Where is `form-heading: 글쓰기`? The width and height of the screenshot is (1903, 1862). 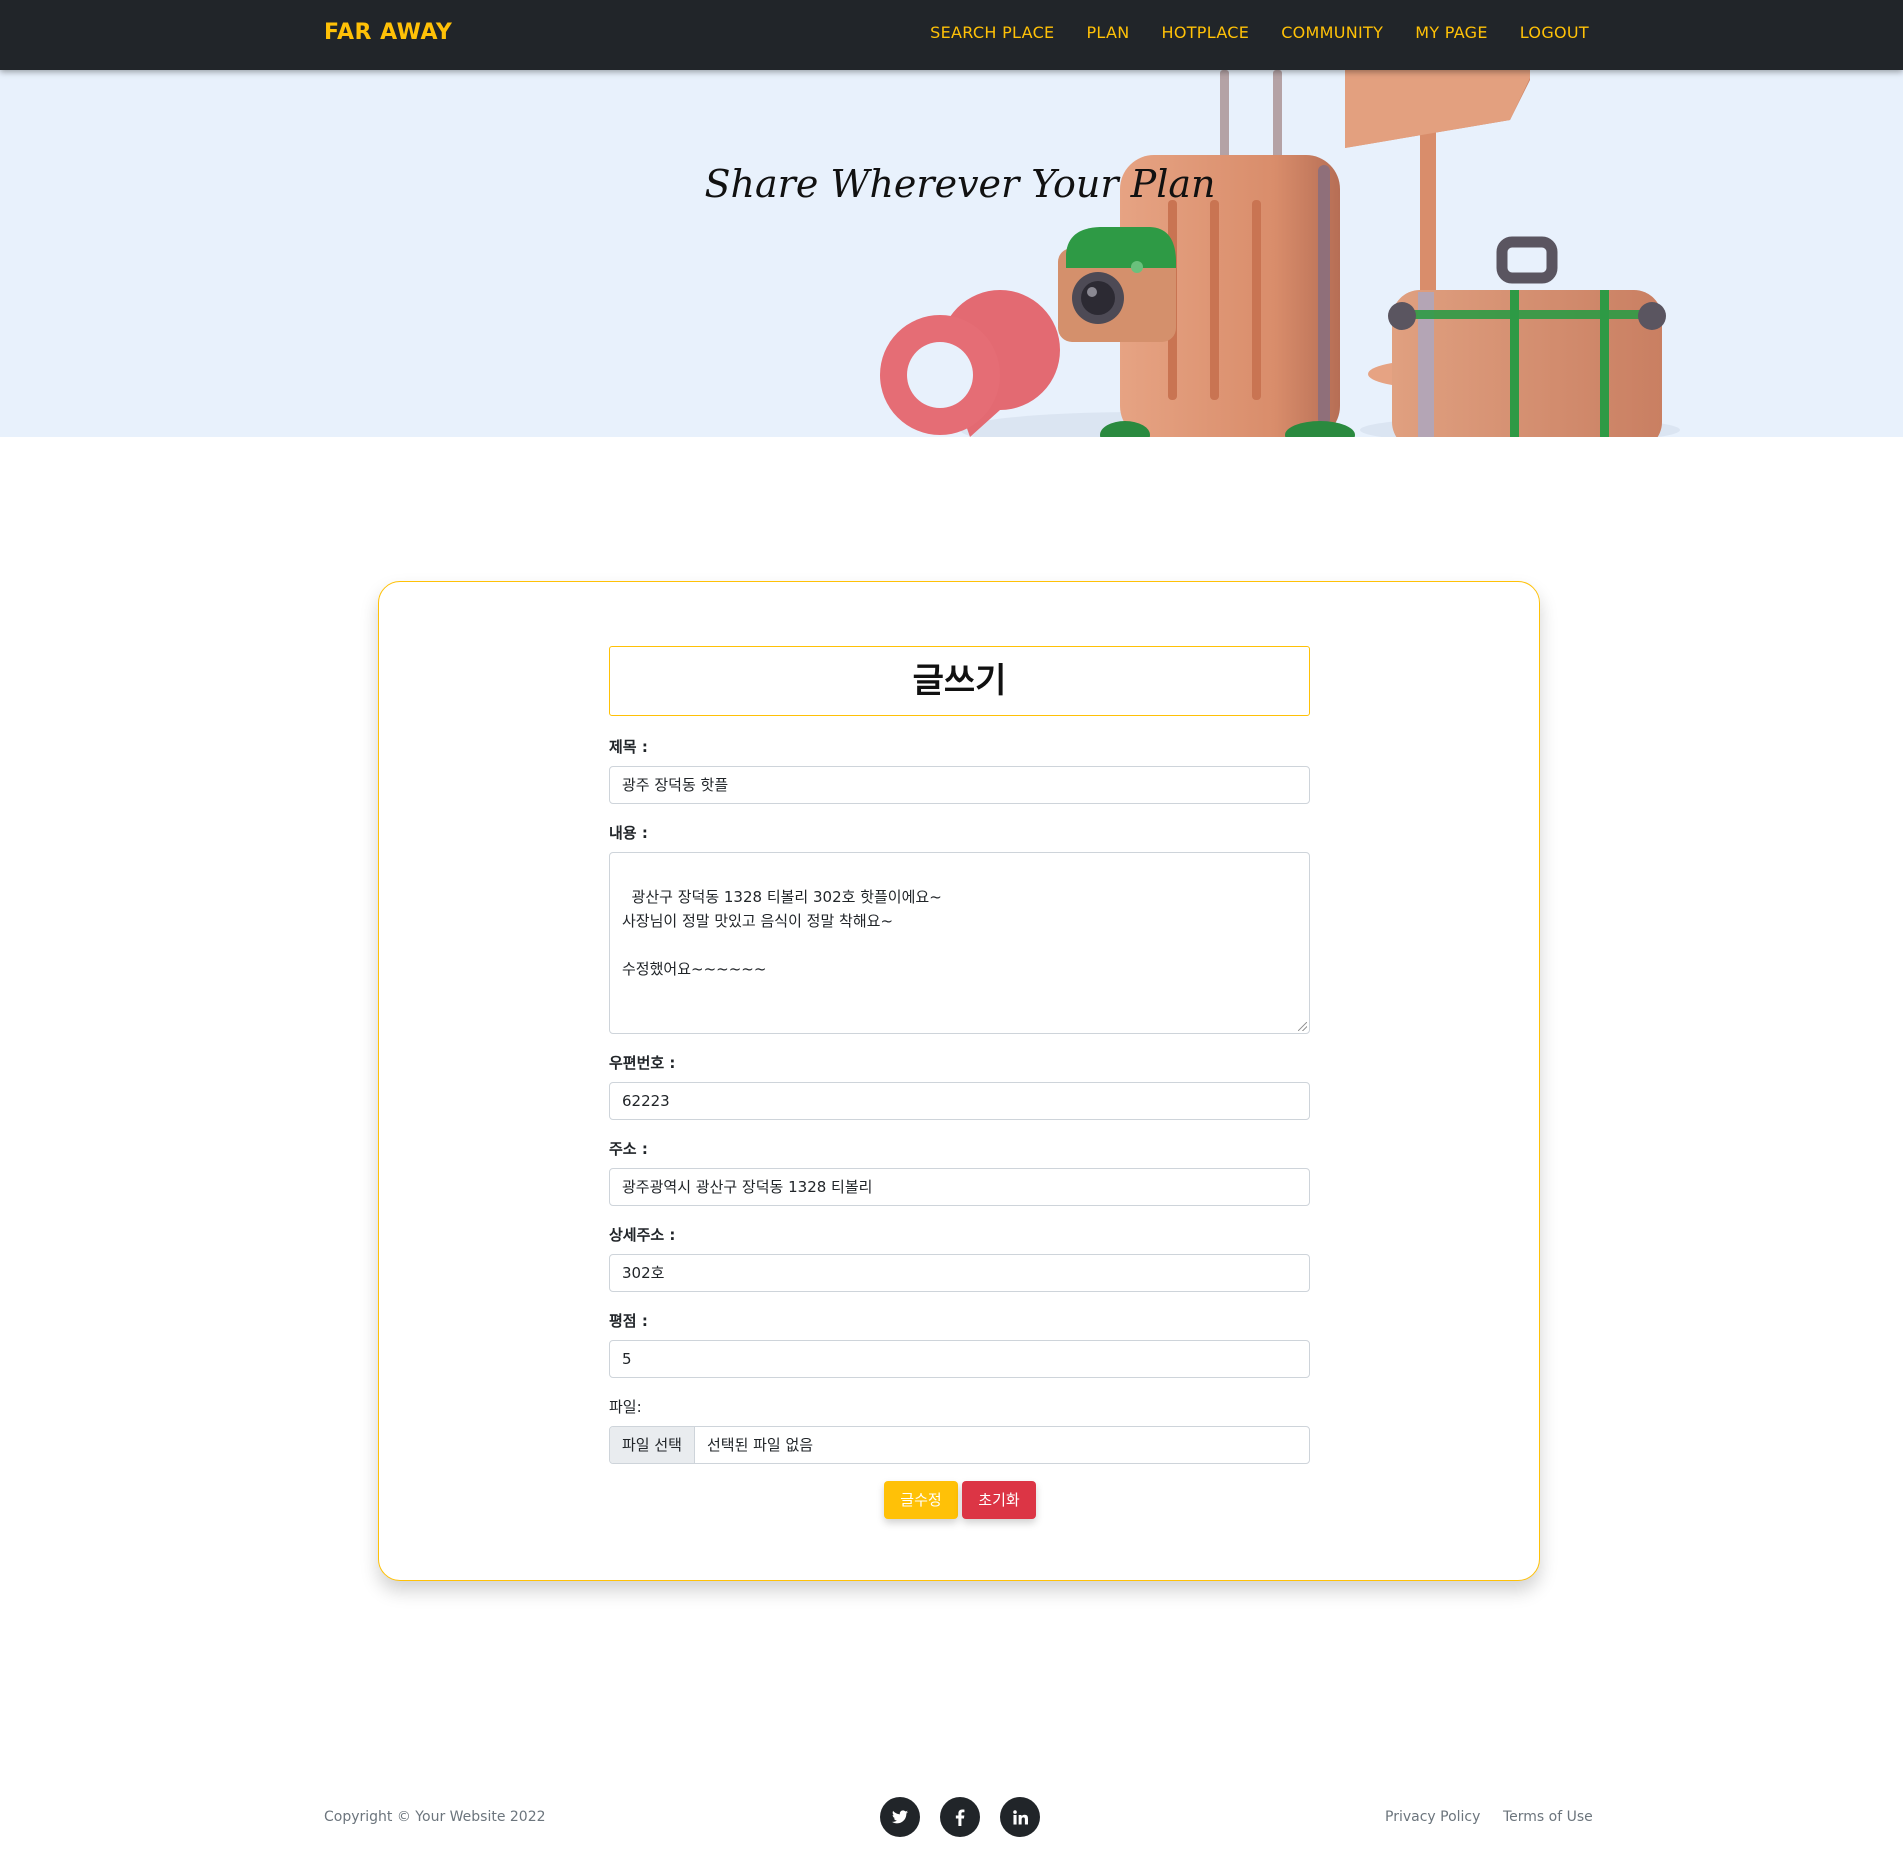
form-heading: 글쓰기 is located at coordinates (959, 681).